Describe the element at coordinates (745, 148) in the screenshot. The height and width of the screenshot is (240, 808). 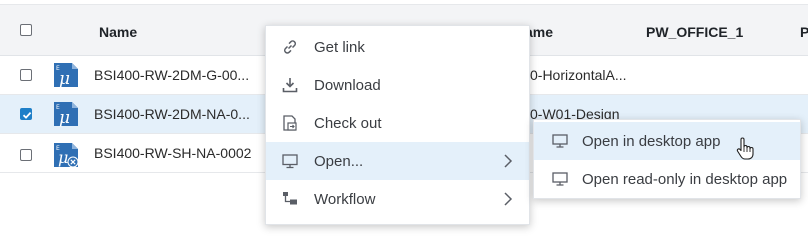
I see `hand-pointer-icon` at that location.